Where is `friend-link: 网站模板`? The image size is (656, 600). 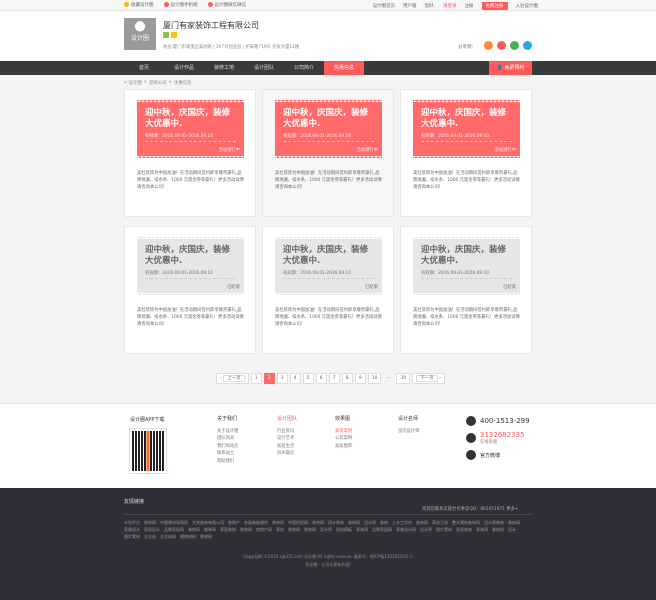 friend-link: 网站模板 is located at coordinates (344, 530).